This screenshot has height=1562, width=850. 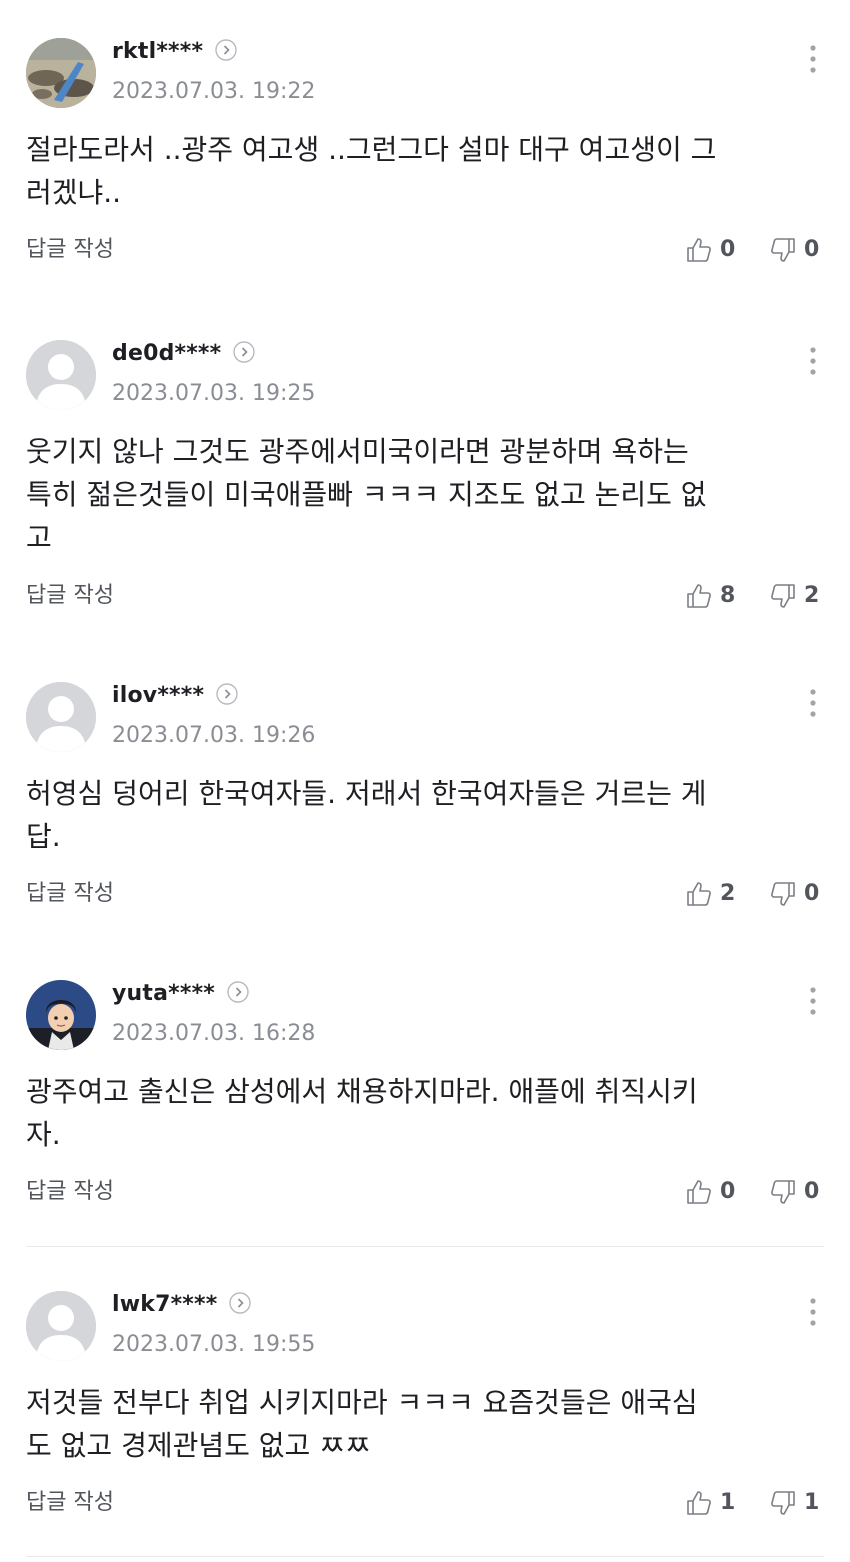 I want to click on dislike-count: 1, so click(x=812, y=1502).